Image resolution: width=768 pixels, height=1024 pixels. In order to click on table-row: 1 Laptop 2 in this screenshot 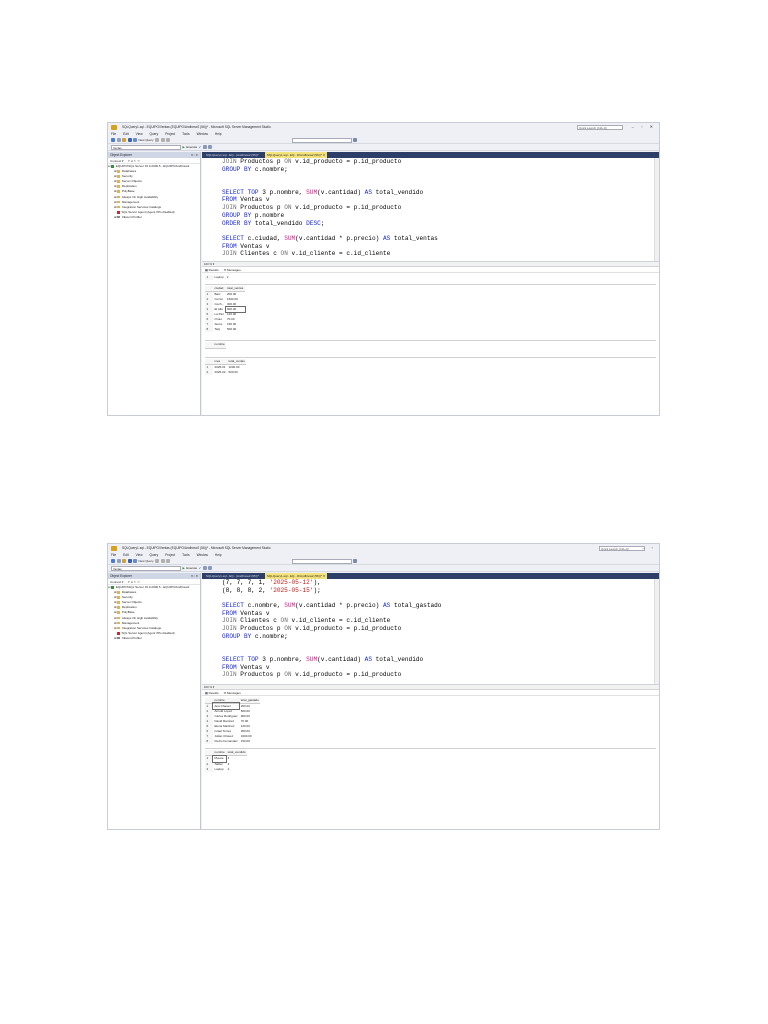, I will do `click(217, 277)`.